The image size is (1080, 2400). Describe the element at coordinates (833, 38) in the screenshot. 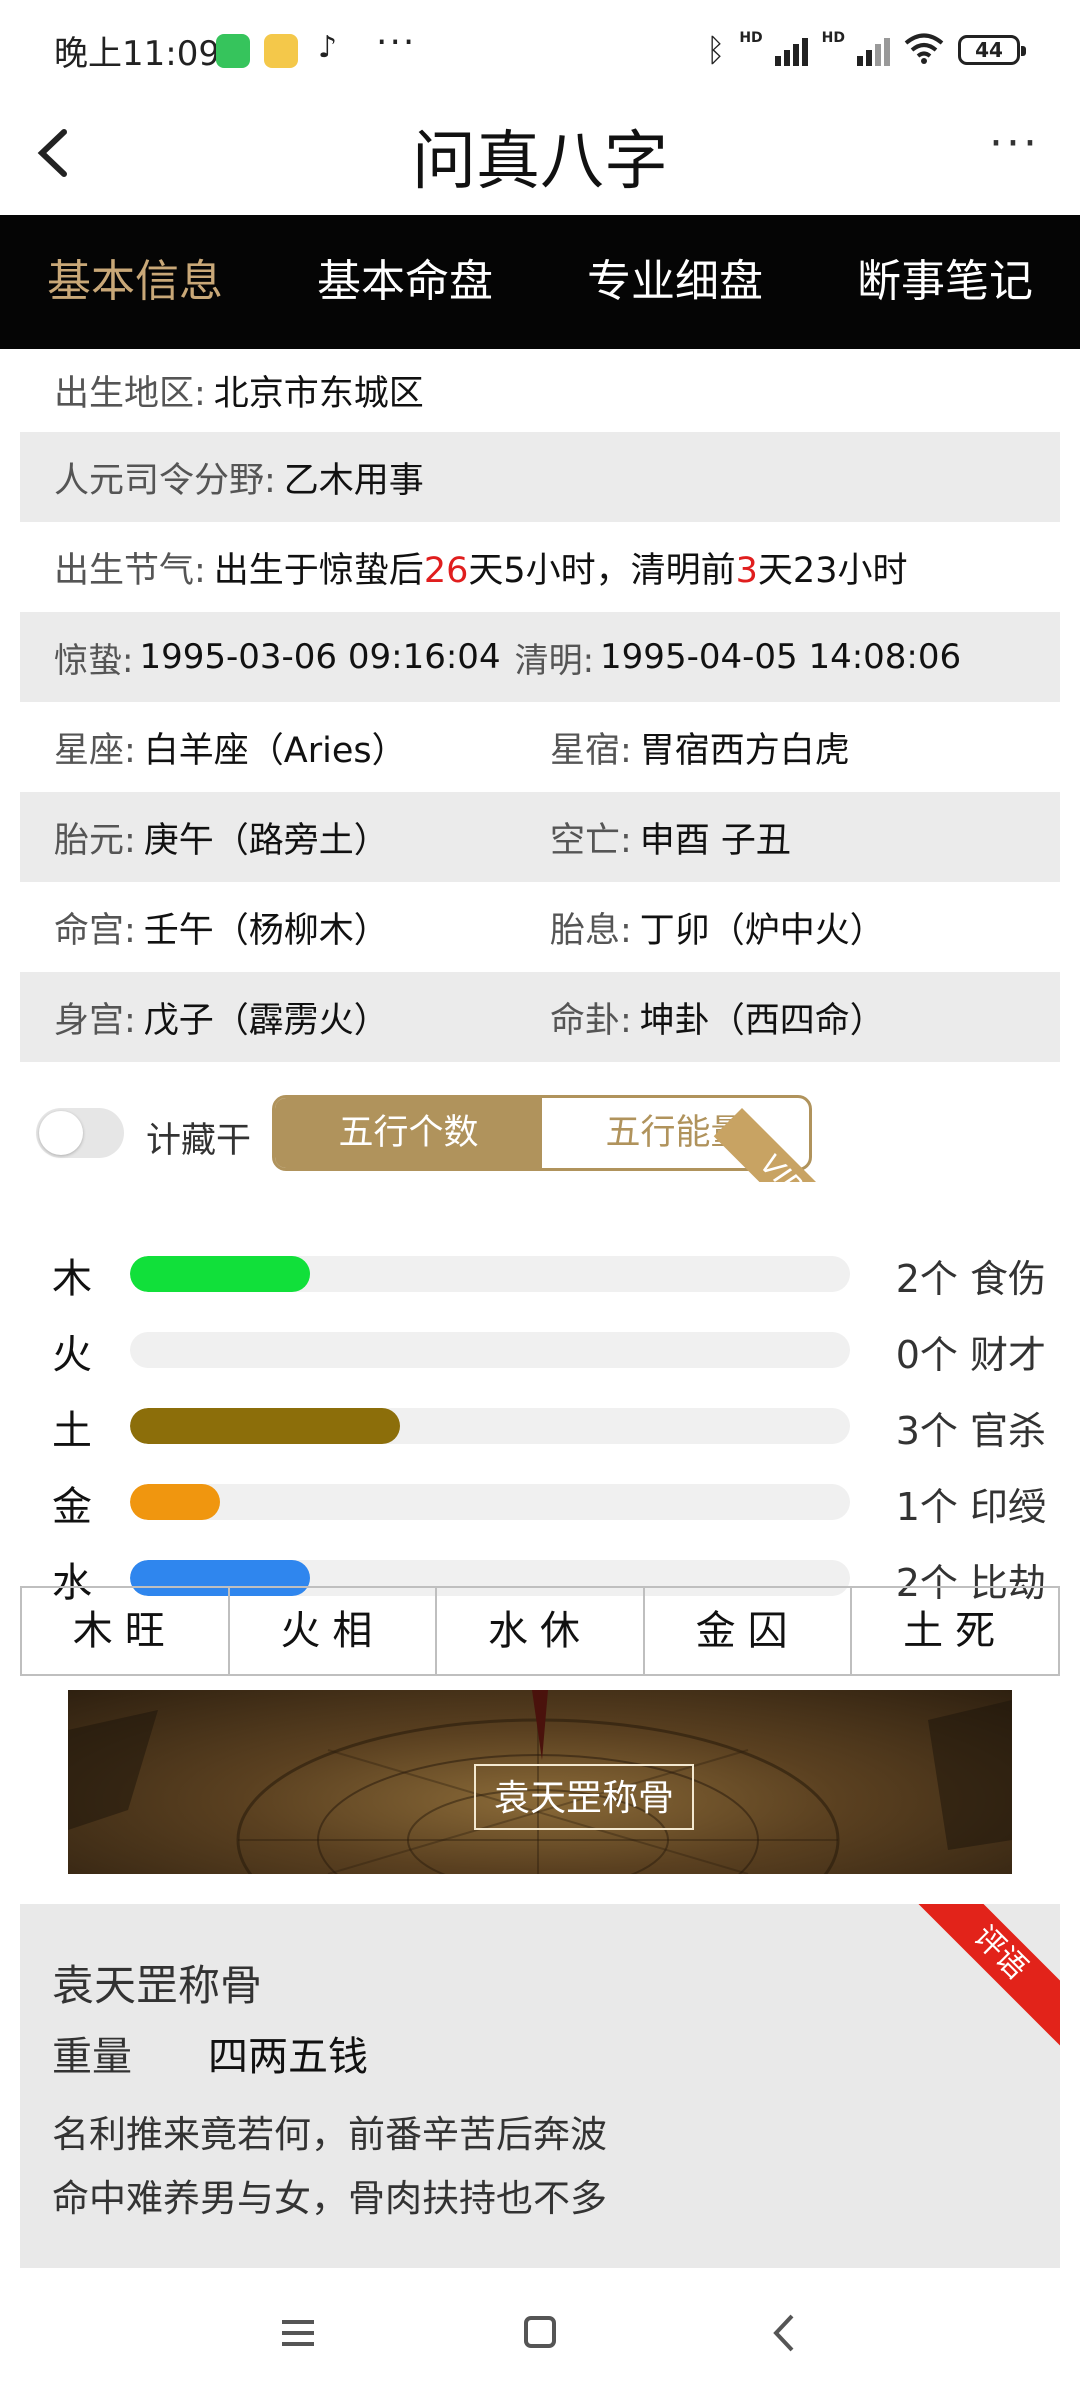

I see `hd-label-2: HD` at that location.